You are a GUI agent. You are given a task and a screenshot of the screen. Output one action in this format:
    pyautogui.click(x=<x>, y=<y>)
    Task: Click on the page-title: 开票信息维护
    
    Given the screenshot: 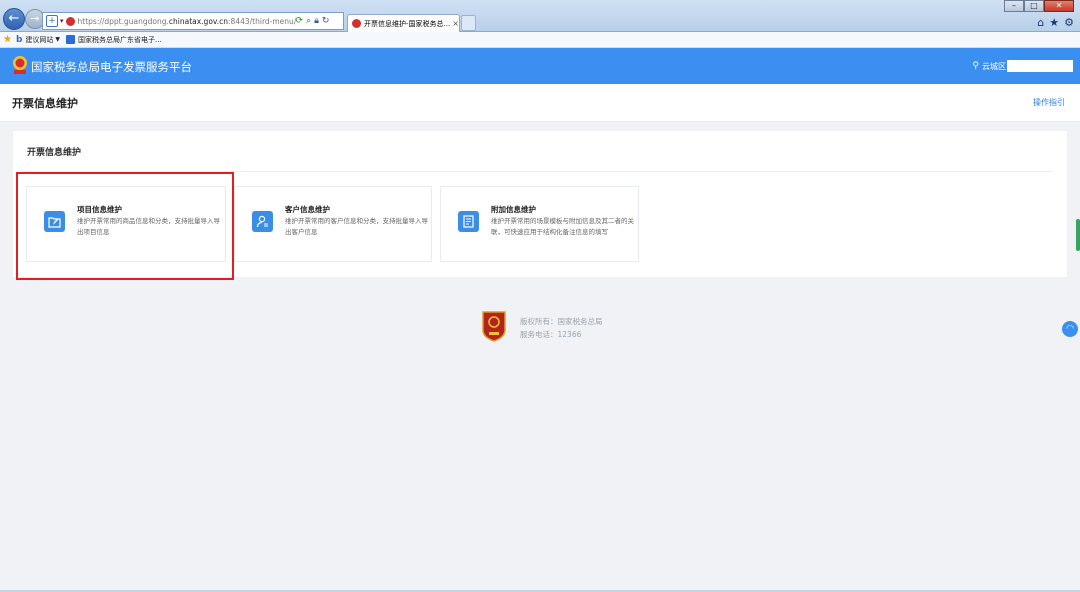 What is the action you would take?
    pyautogui.click(x=45, y=103)
    